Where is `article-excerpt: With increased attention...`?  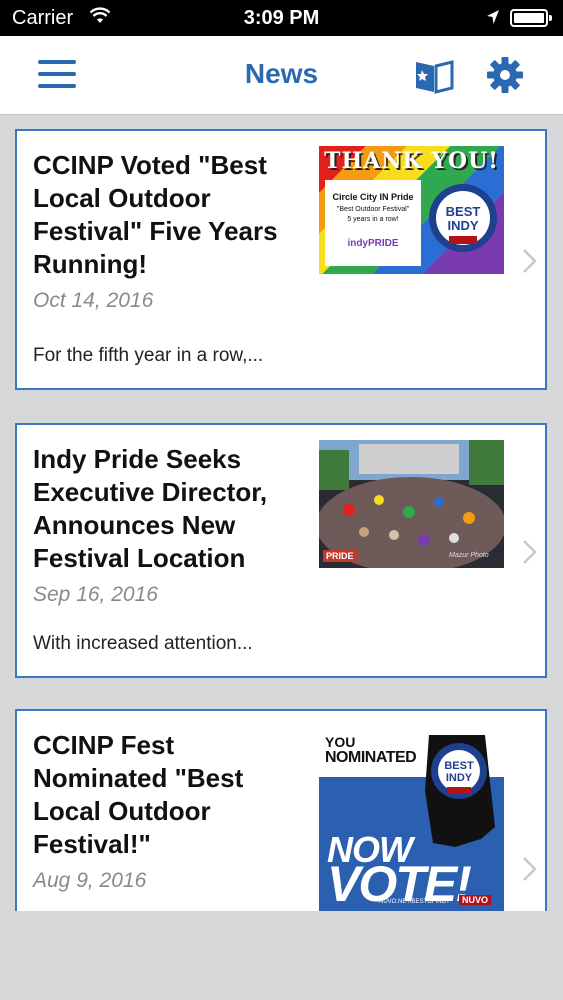 article-excerpt: With increased attention... is located at coordinates (143, 643).